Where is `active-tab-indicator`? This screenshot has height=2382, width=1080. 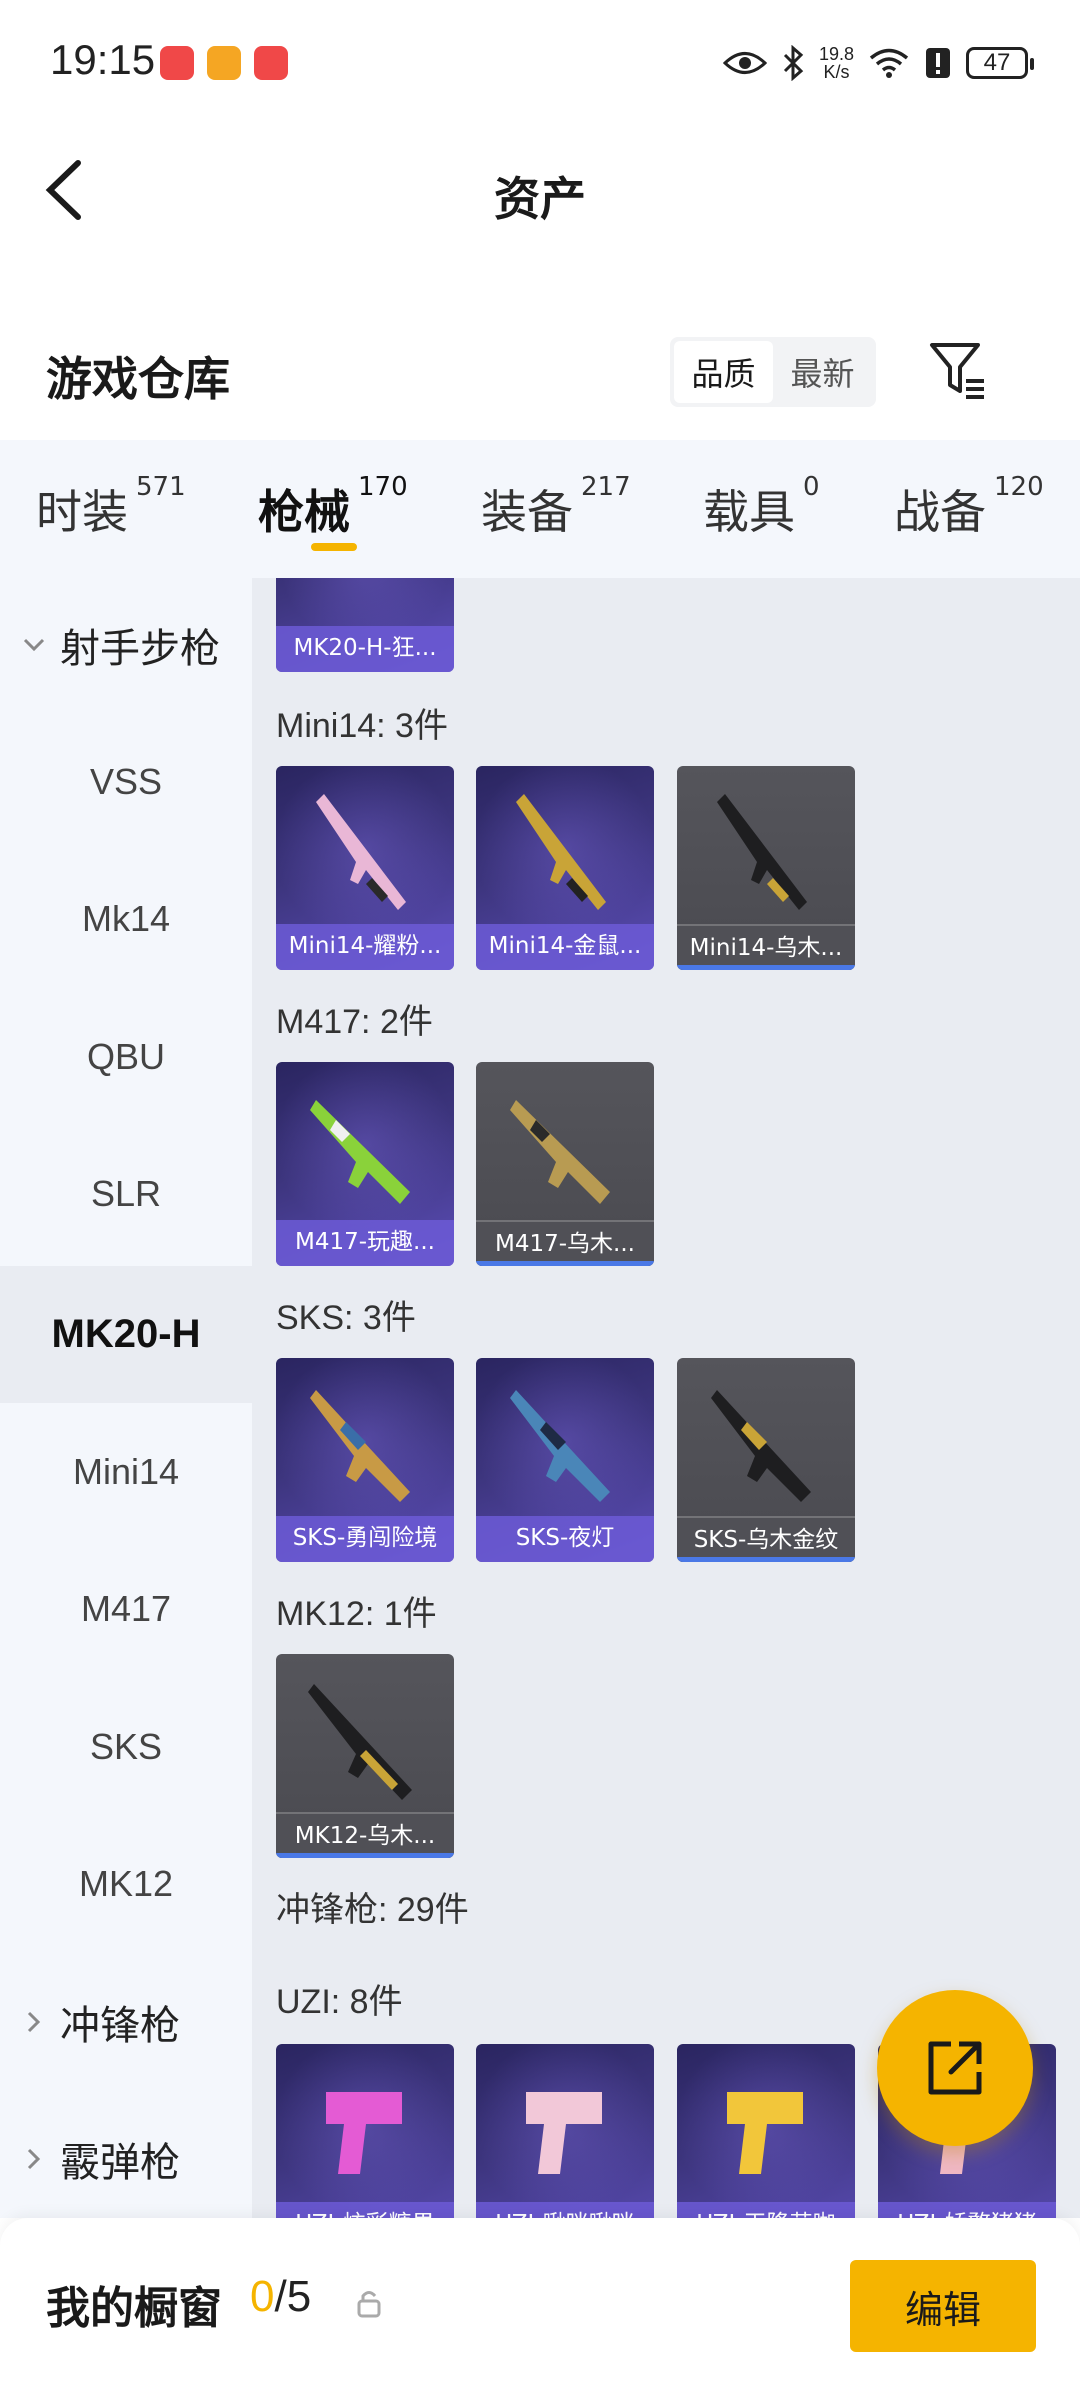 active-tab-indicator is located at coordinates (334, 547).